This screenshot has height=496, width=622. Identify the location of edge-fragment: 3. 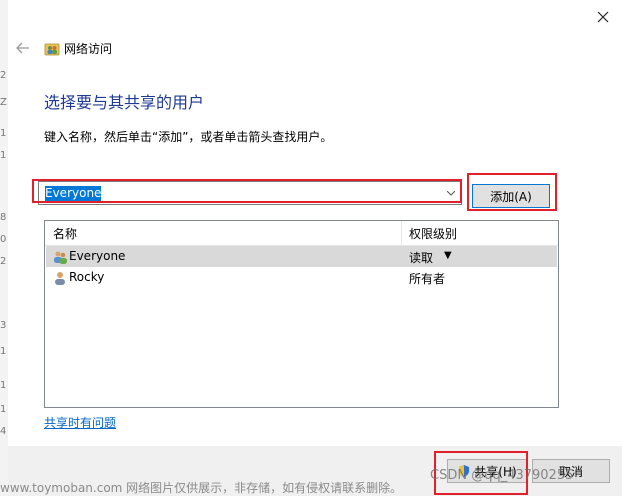
(3, 325).